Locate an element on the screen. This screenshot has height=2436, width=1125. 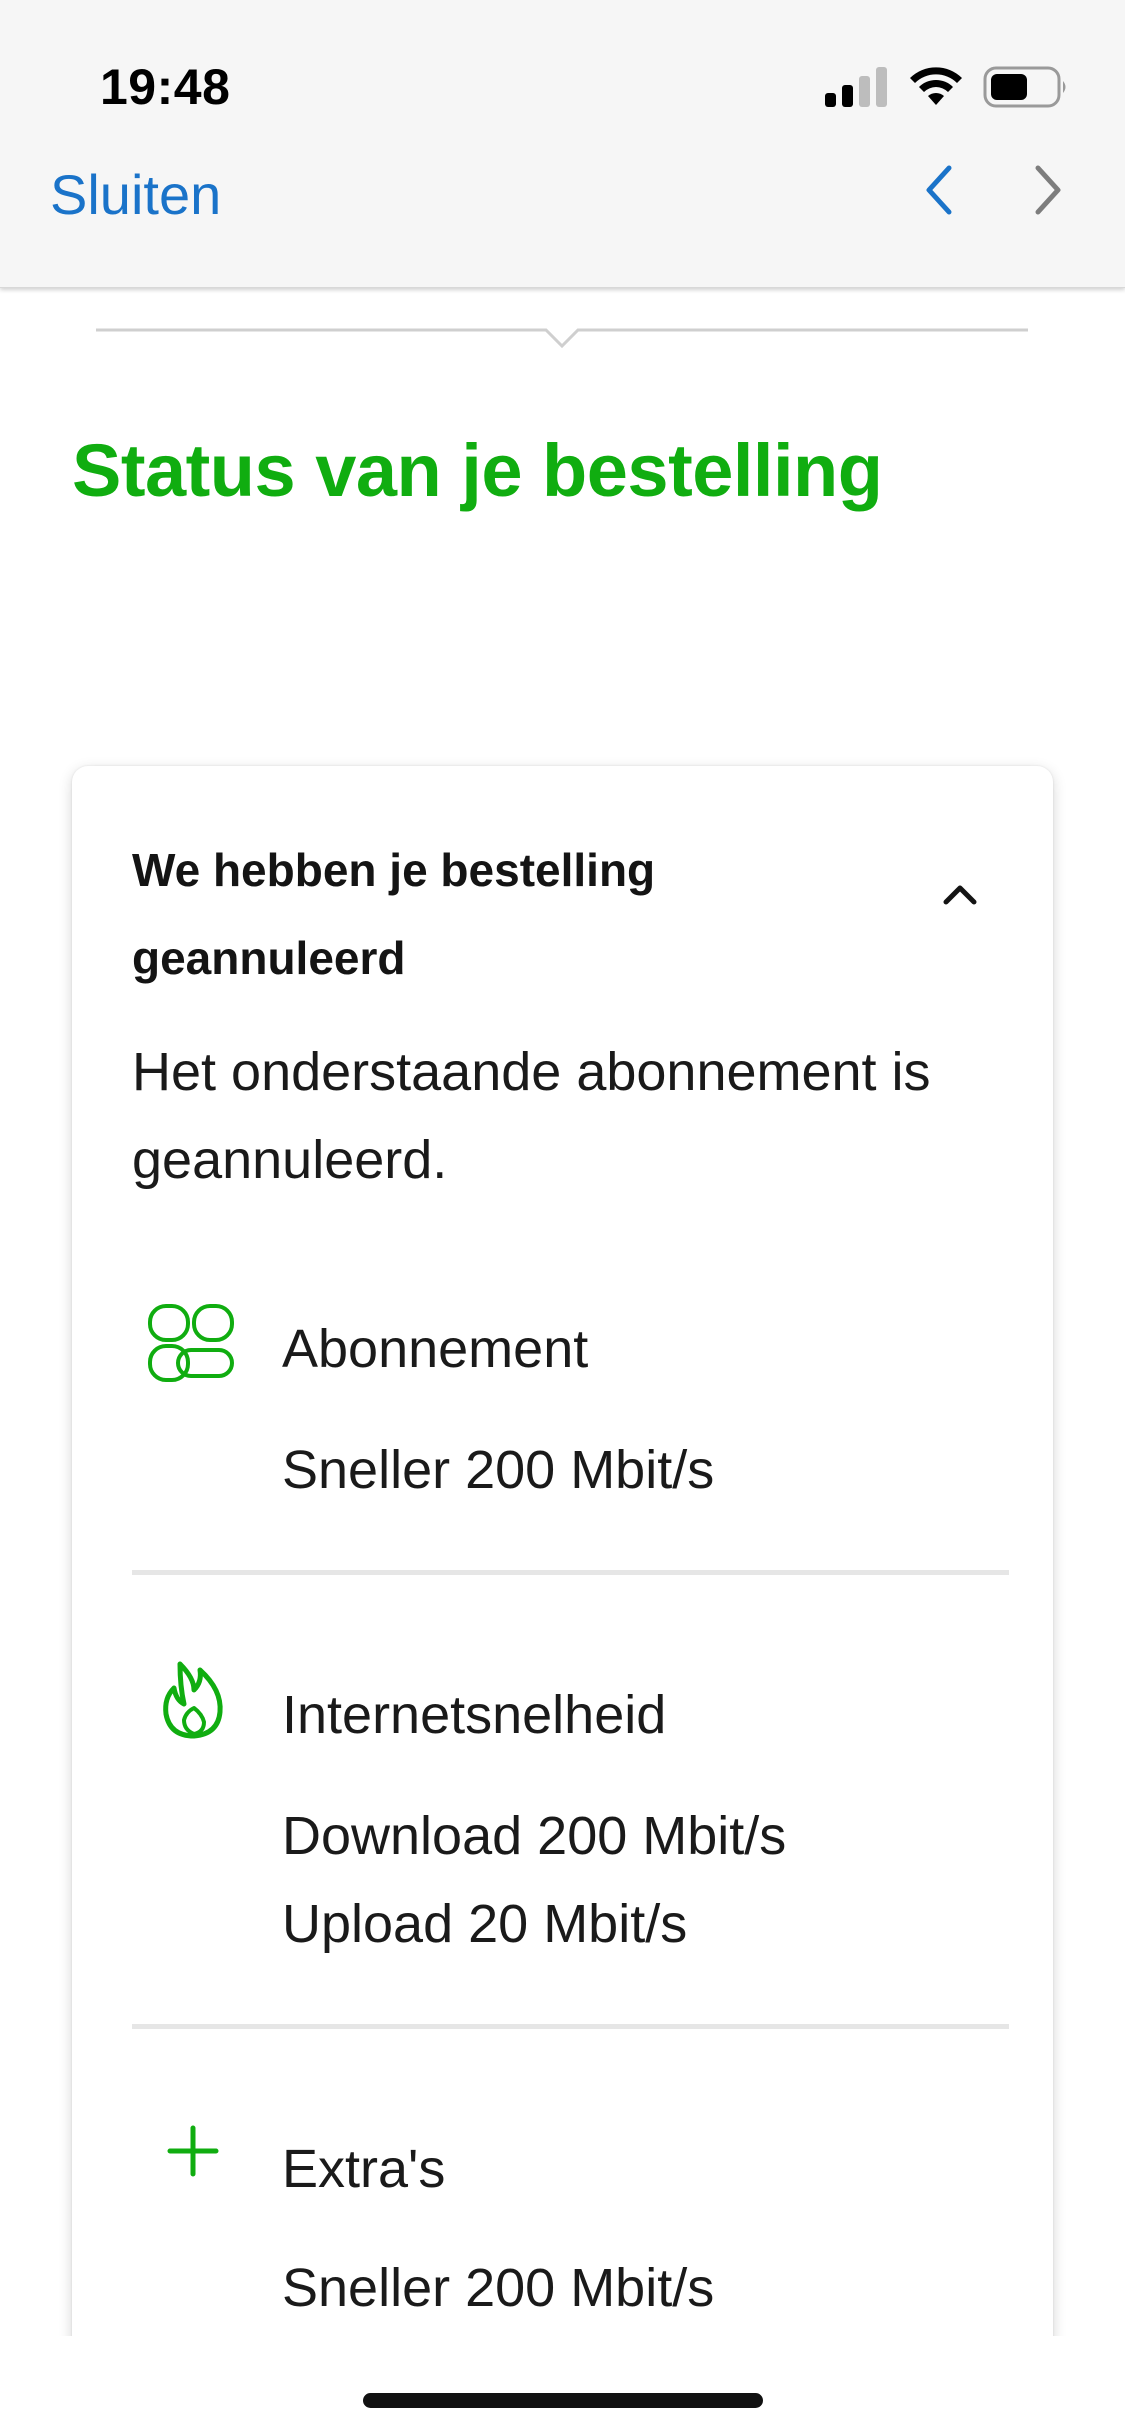
chevron-up-icon is located at coordinates (960, 894).